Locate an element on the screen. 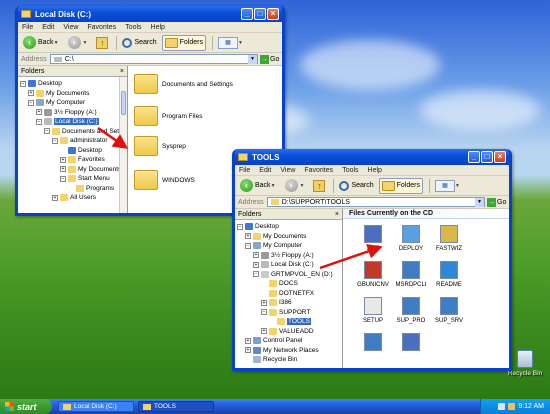 This screenshot has height=414, width=550. address-input: C:\ ▼ is located at coordinates (153, 59).